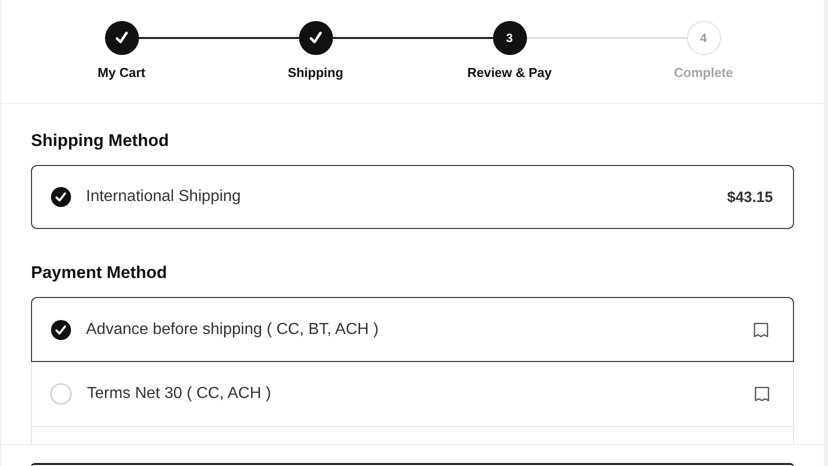 The width and height of the screenshot is (828, 466). What do you see at coordinates (164, 197) in the screenshot?
I see `option-label: International Shipping` at bounding box center [164, 197].